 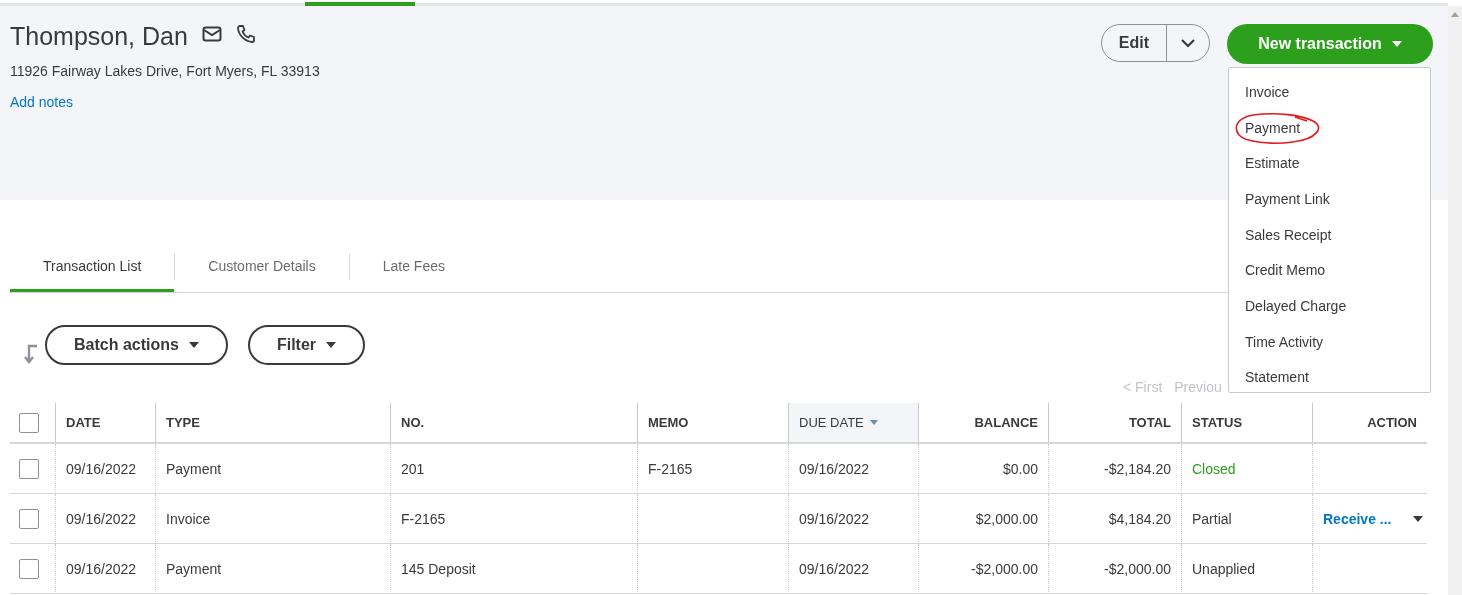 I want to click on customer-address: 11926 Fairway Lakes Drive, Fort Myers, FL 33913, so click(x=165, y=71).